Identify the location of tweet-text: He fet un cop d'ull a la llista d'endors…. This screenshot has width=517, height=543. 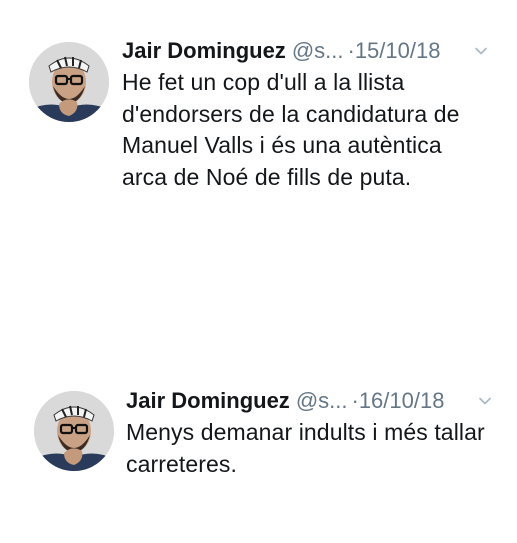
(291, 129).